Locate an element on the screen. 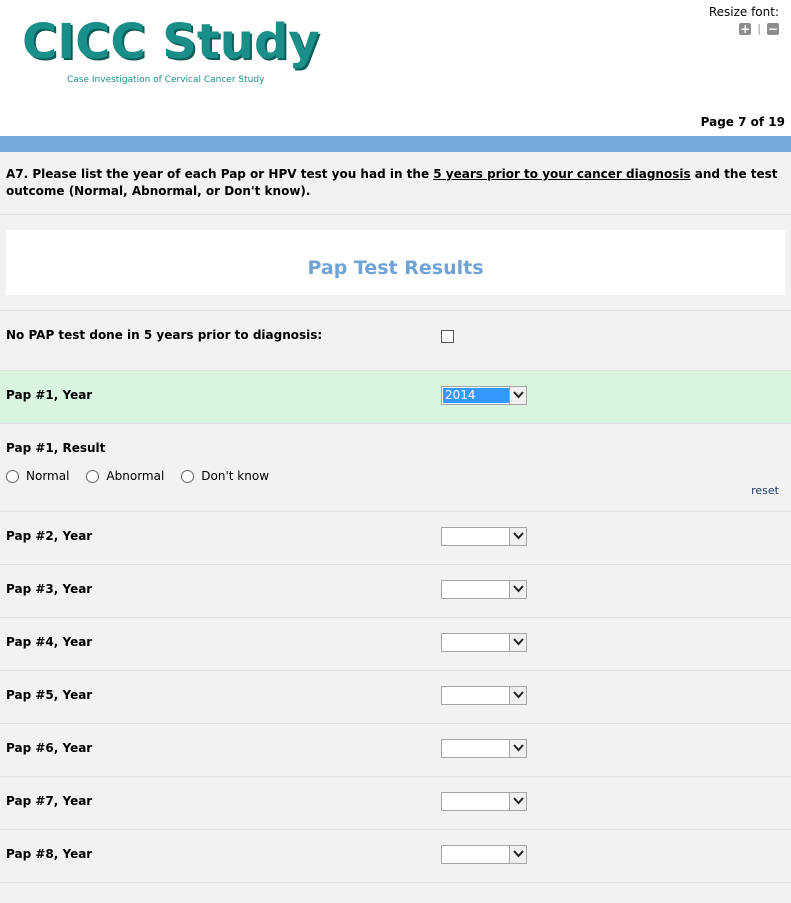  pap6-year-value is located at coordinates (476, 748).